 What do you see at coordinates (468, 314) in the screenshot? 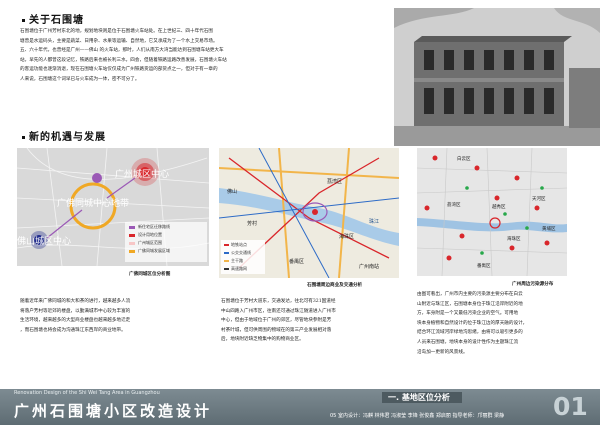
I see `col3-line: 方，车身附是一个又最低污染企业的空气。可用地` at bounding box center [468, 314].